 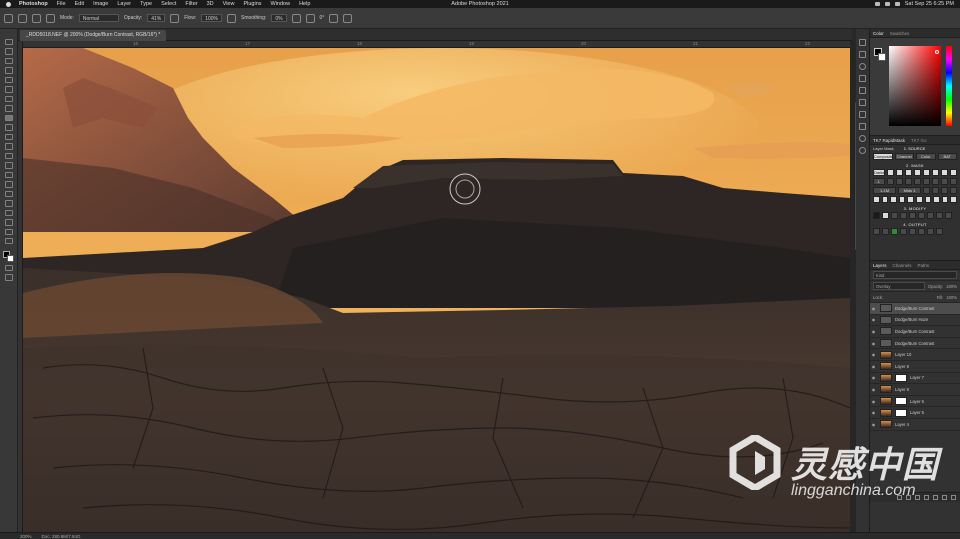 What do you see at coordinates (915, 390) in the screenshot?
I see `layer-row: ◉ Layer 8` at bounding box center [915, 390].